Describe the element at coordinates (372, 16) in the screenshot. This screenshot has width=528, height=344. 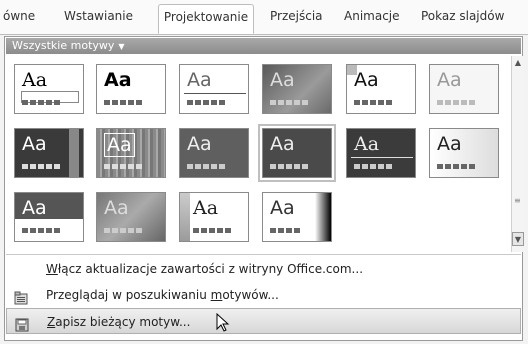
I see `tab-animations: Animacje` at that location.